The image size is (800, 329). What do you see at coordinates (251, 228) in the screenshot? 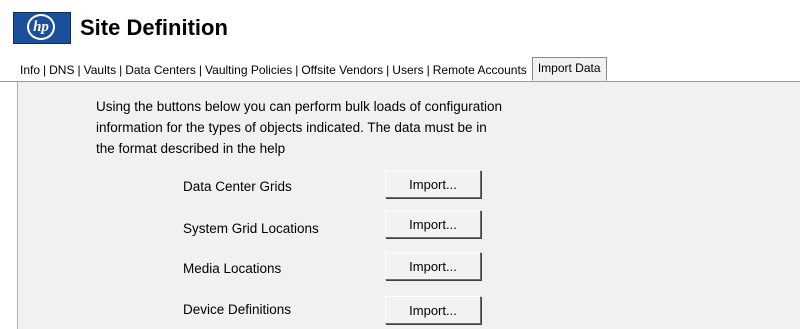
I see `system-grid-locations-label: System Grid Locations` at bounding box center [251, 228].